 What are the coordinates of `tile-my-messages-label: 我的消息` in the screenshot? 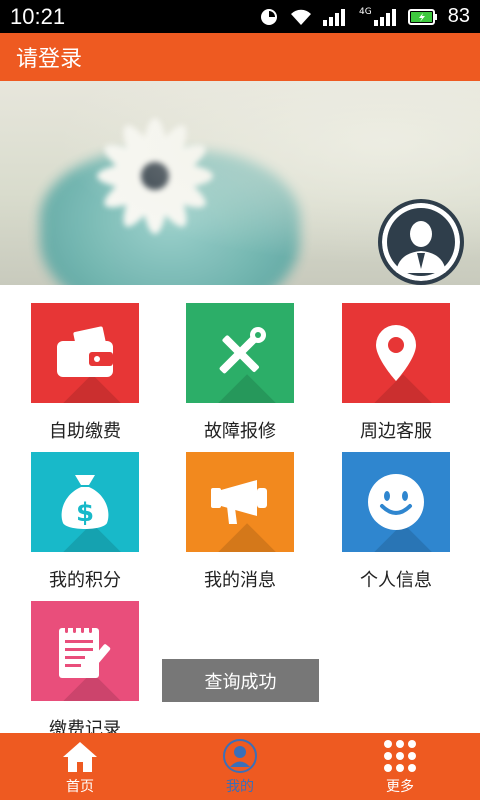 It's located at (240, 580).